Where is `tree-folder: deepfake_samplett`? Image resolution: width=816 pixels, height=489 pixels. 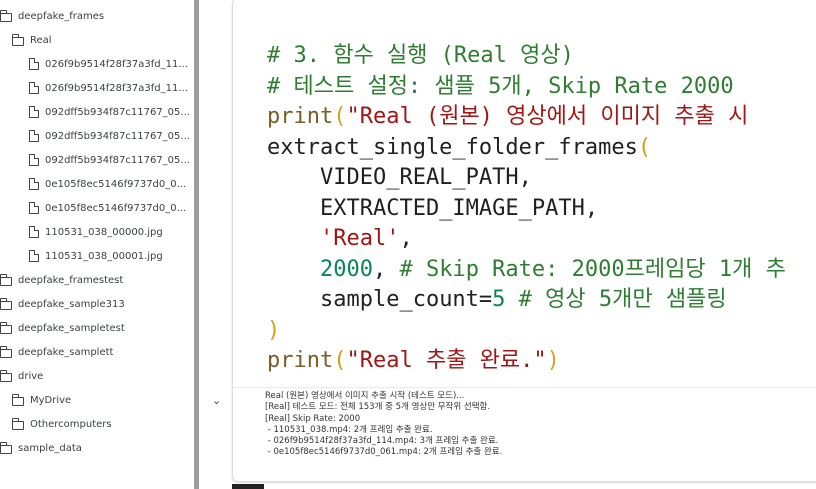 tree-folder: deepfake_samplett is located at coordinates (56, 352).